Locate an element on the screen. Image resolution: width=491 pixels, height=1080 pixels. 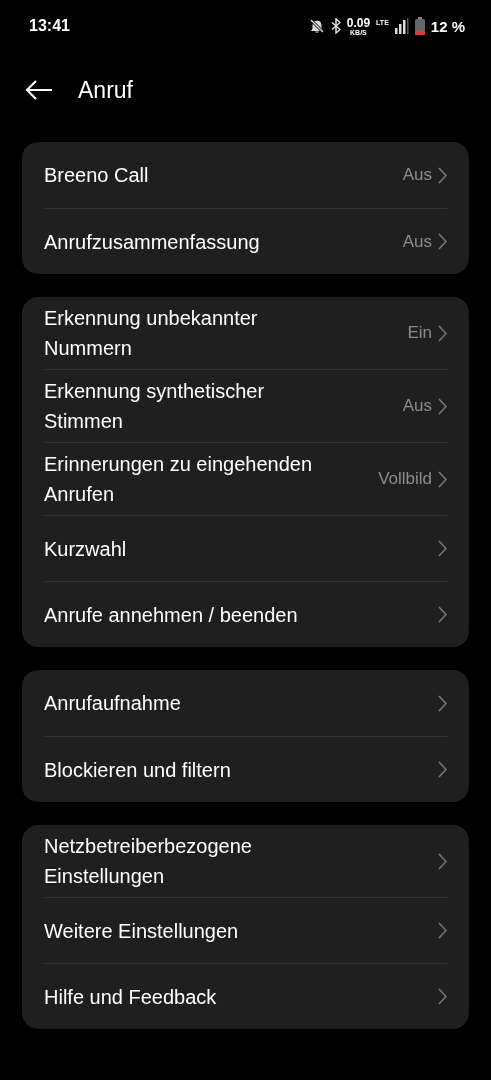
signal-icon is located at coordinates (401, 26).